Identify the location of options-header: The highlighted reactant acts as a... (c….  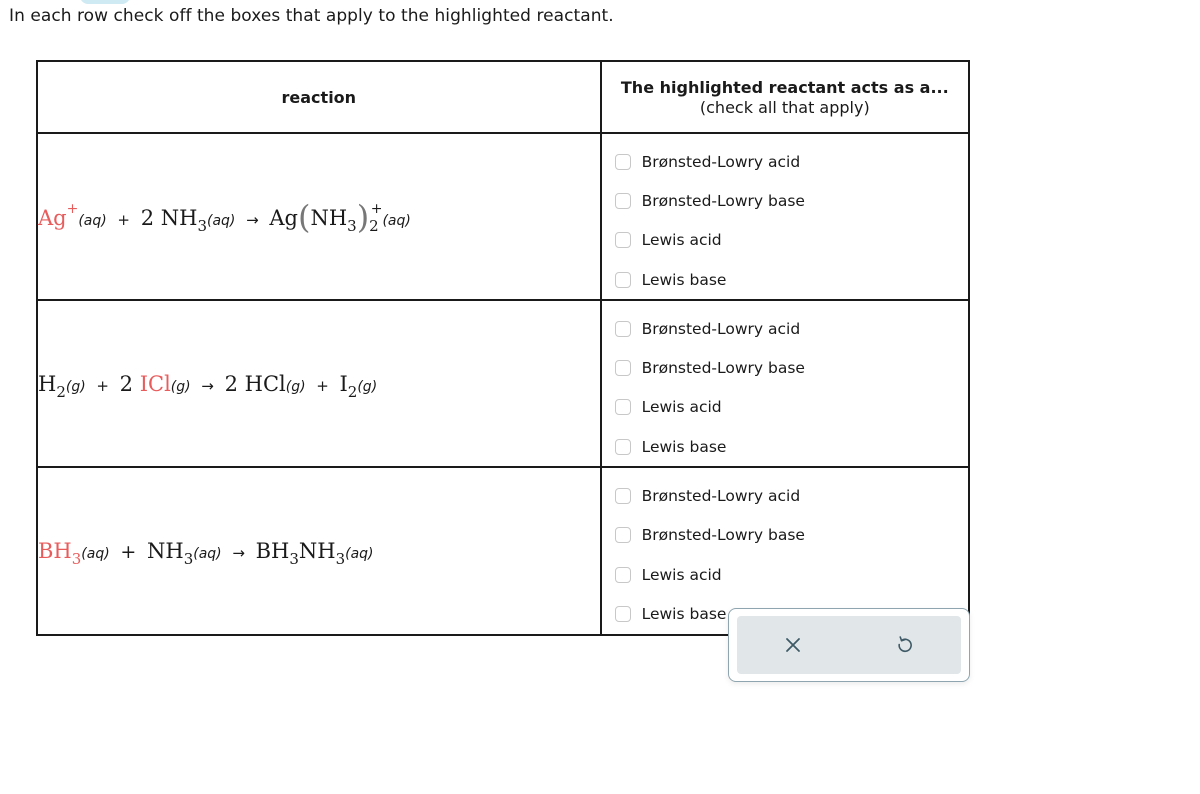
(785, 97).